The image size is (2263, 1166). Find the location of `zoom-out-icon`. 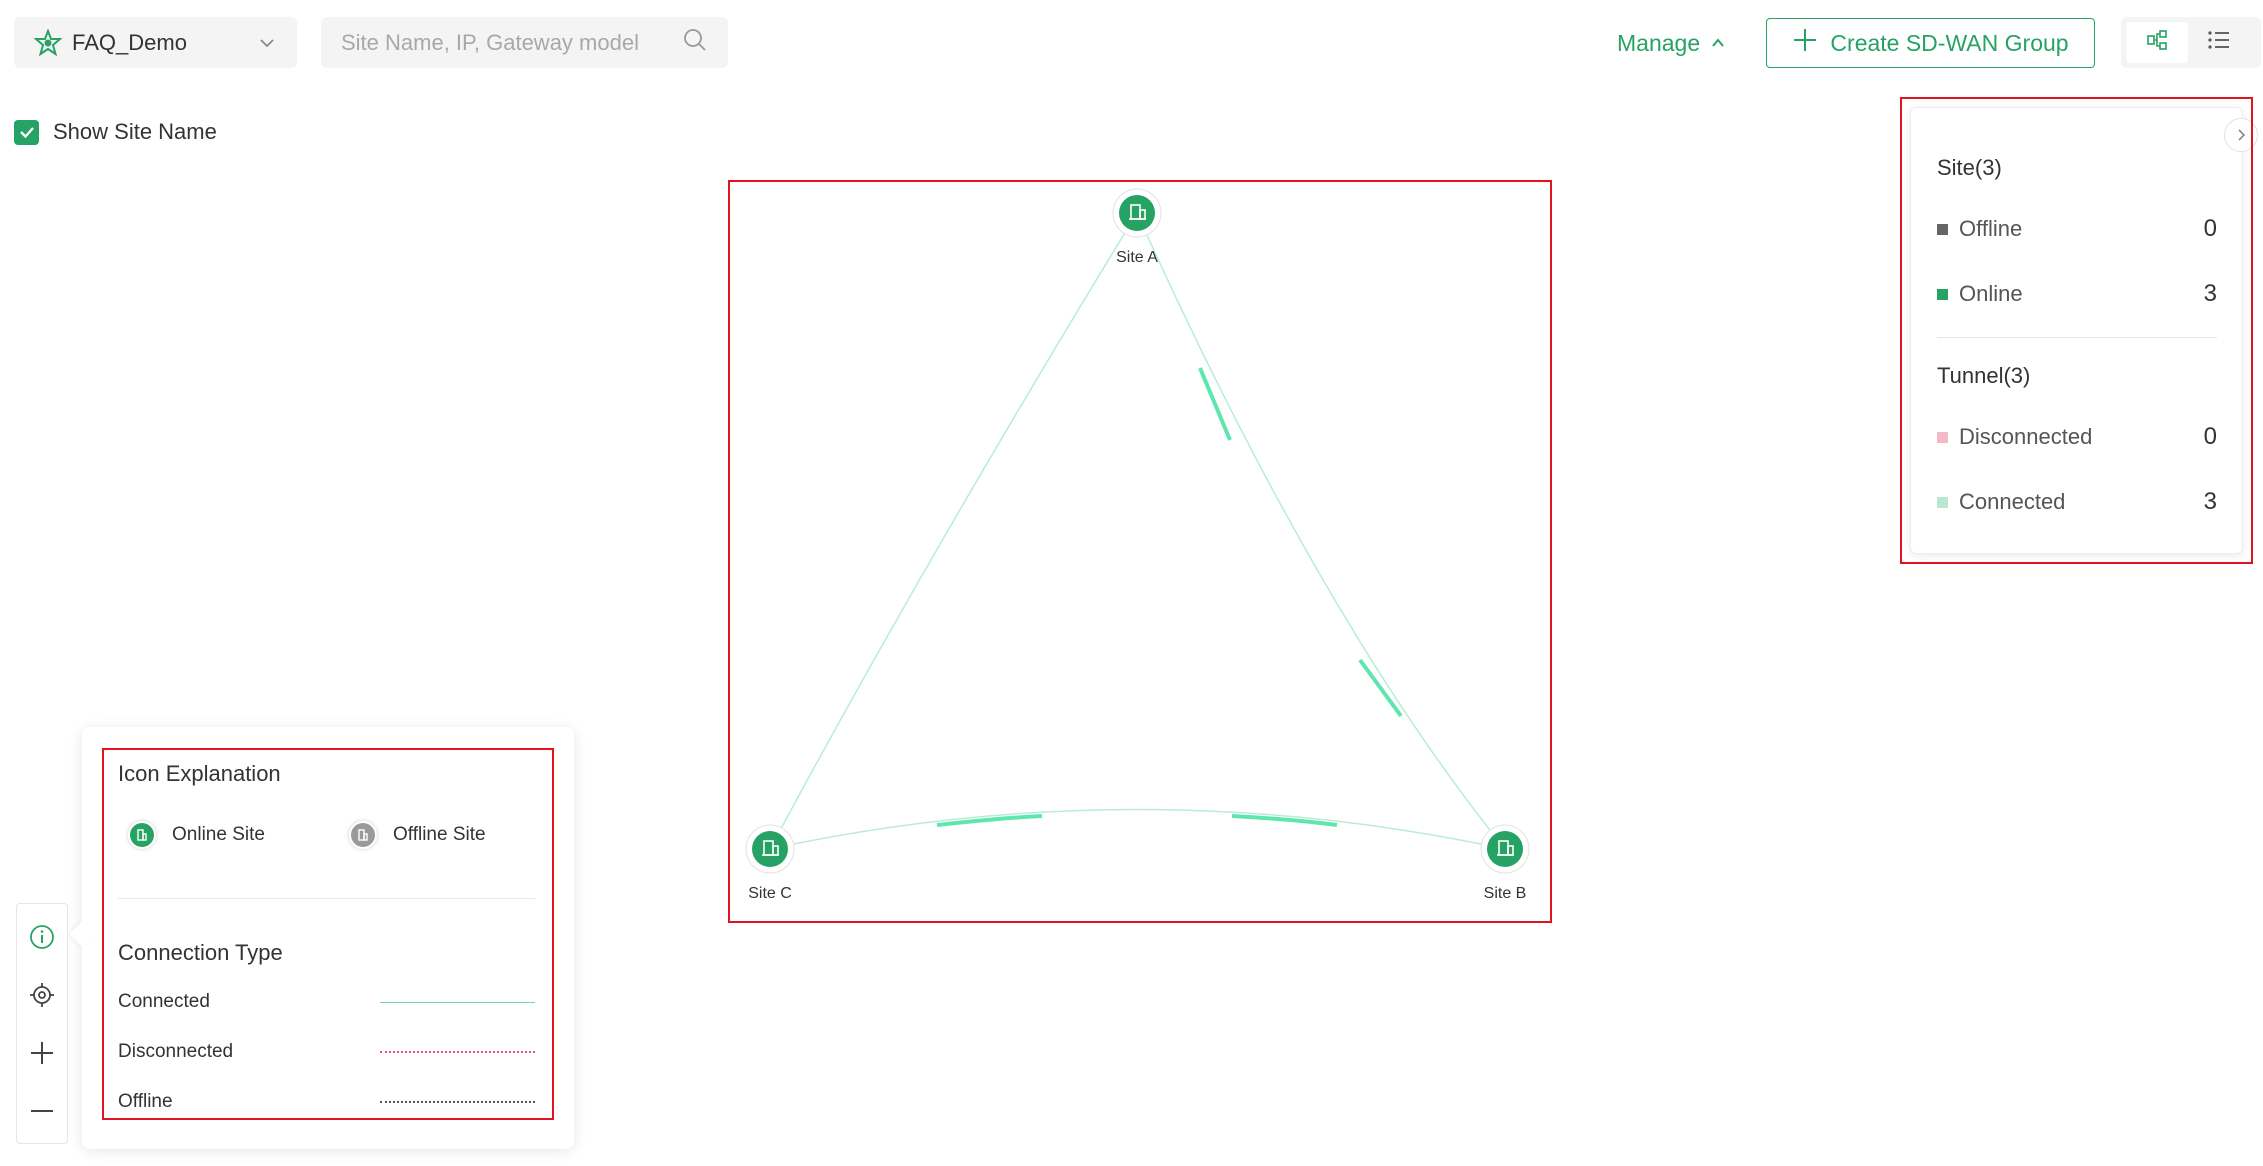

zoom-out-icon is located at coordinates (42, 1111).